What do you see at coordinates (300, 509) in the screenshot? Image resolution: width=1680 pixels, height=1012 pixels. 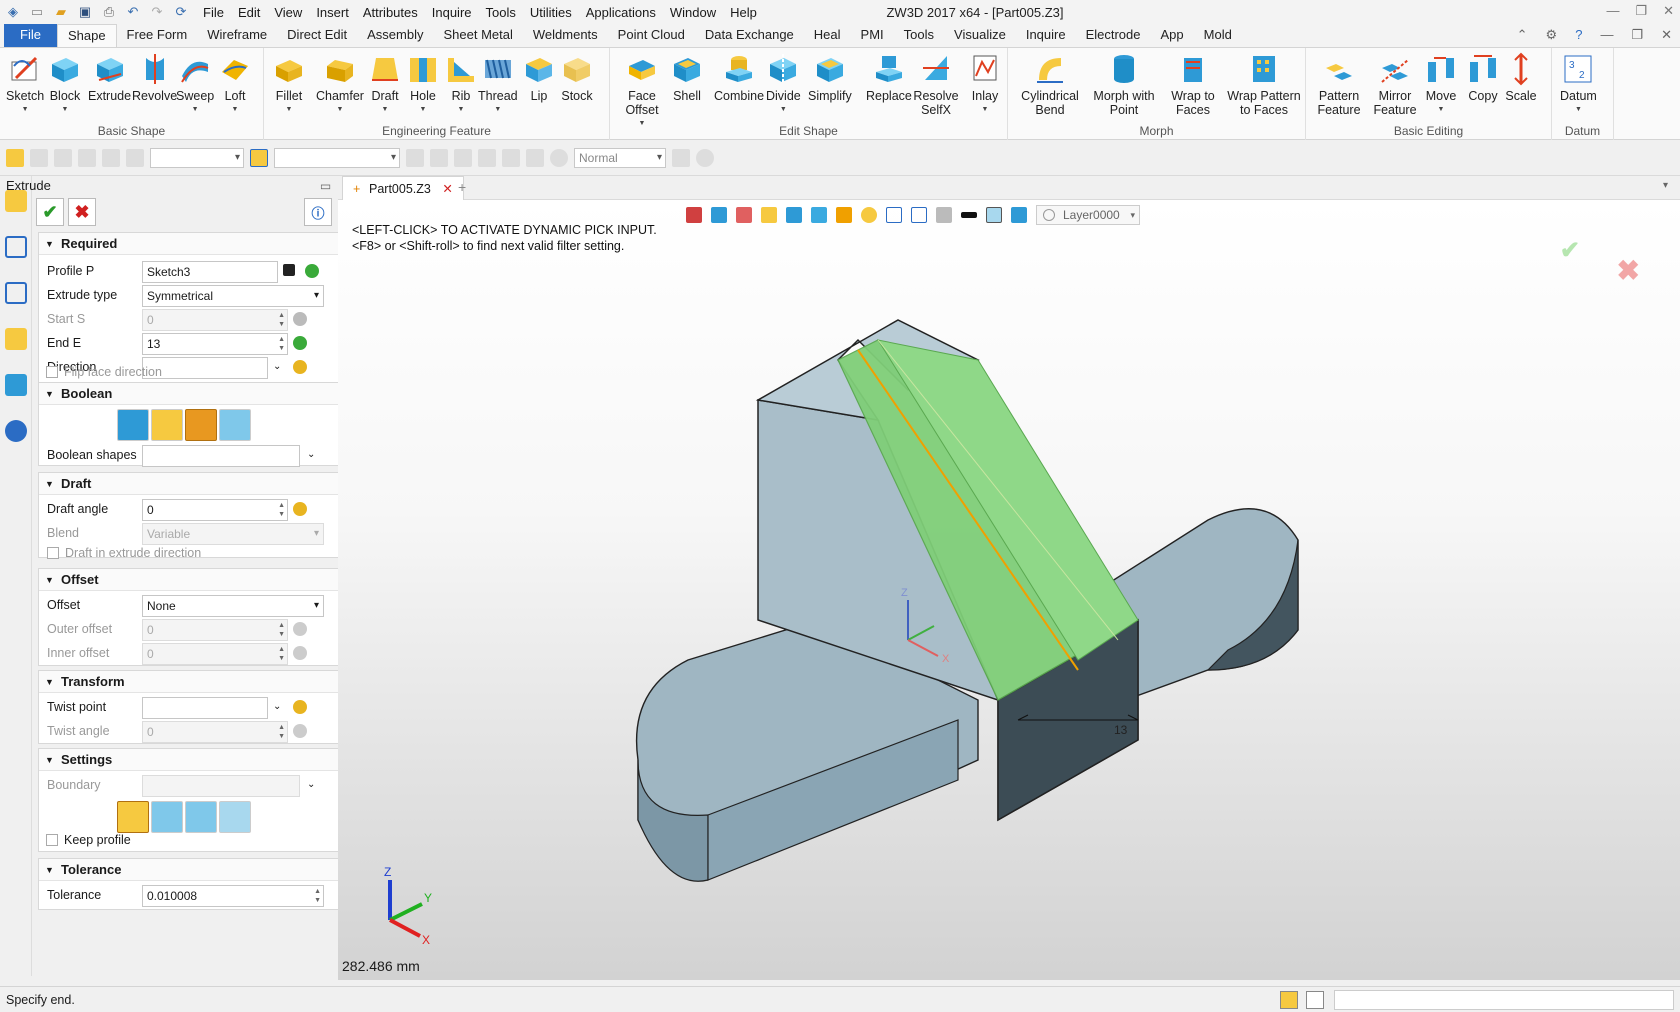 I see `draft-angle-pick-icon` at bounding box center [300, 509].